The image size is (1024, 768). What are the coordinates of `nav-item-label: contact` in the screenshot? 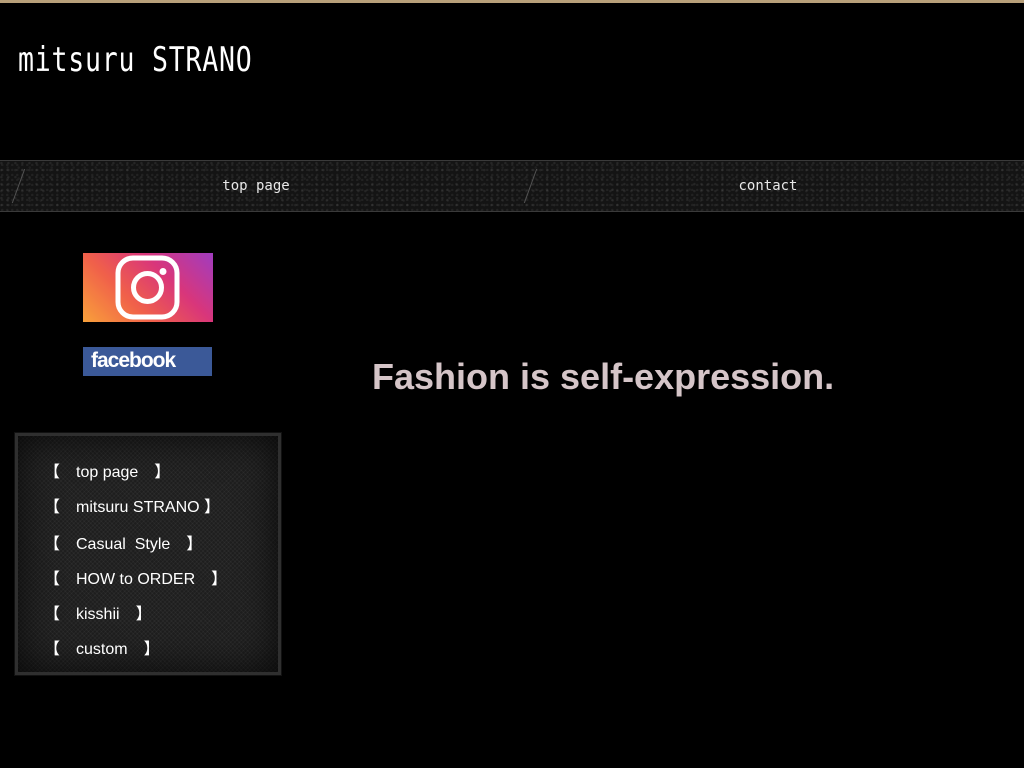 It's located at (768, 186).